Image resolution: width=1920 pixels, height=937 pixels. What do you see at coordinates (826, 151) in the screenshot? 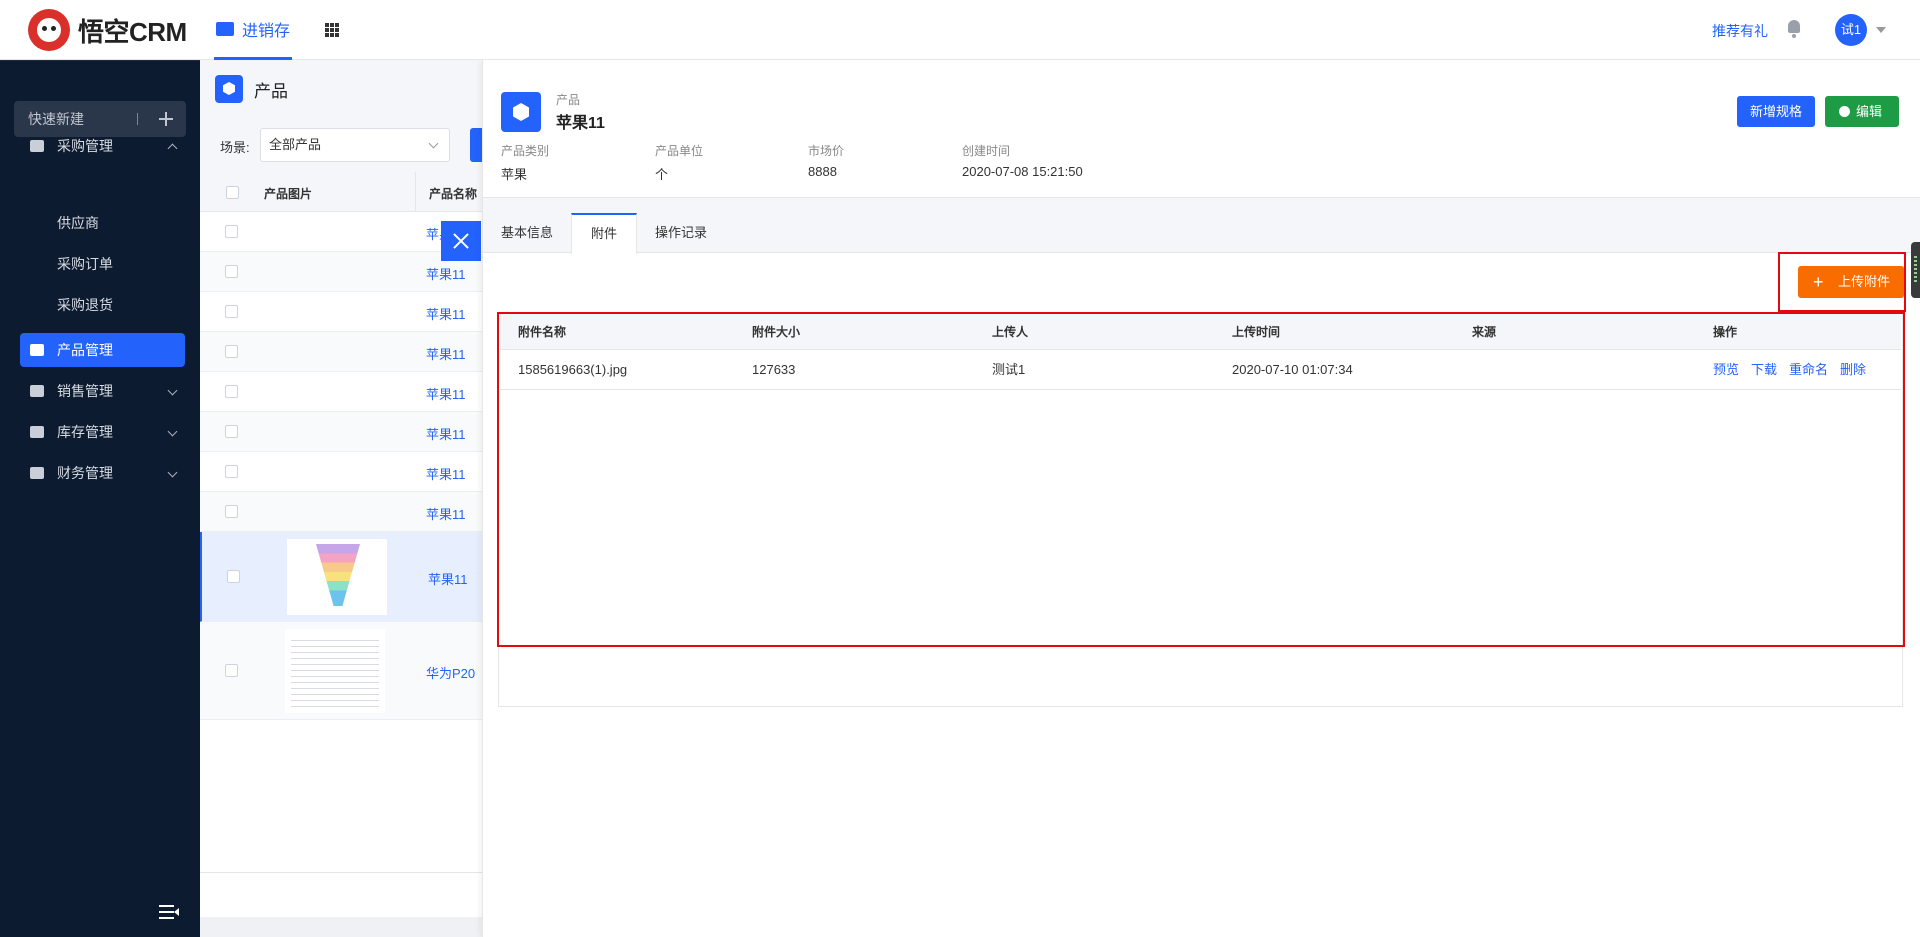
I see `meta-label: 市场价` at bounding box center [826, 151].